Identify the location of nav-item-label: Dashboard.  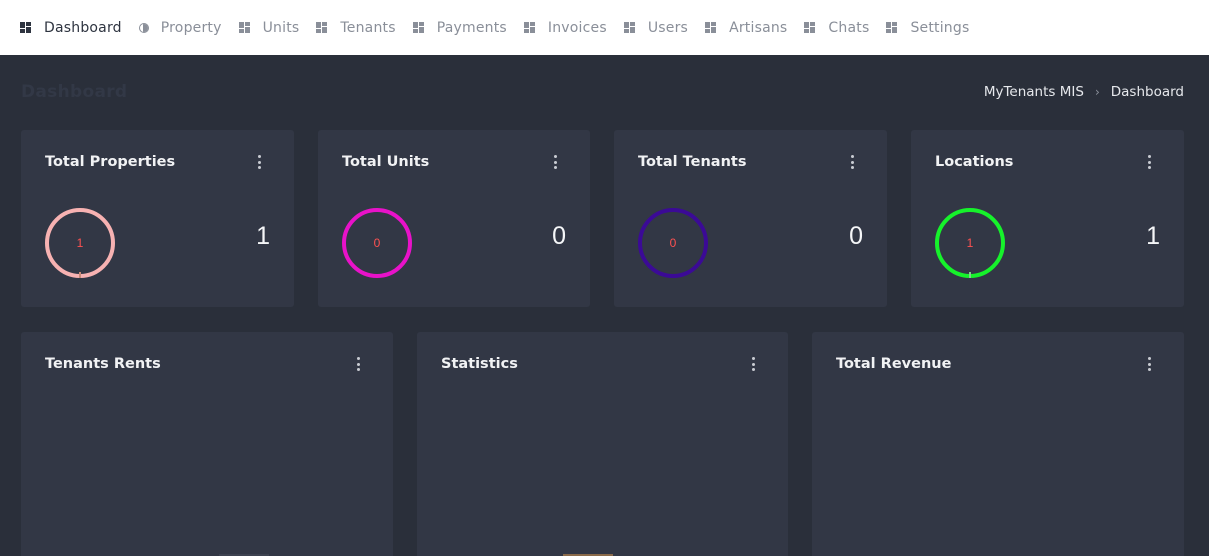
(83, 27).